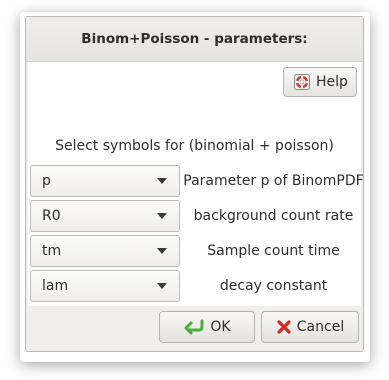  Describe the element at coordinates (273, 286) in the screenshot. I see `param-label: decay constant` at that location.